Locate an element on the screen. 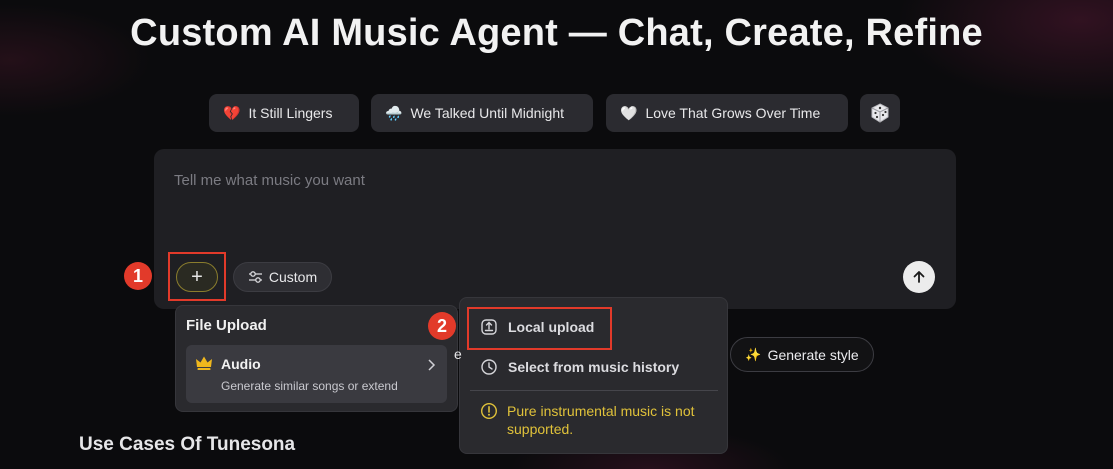 This screenshot has width=1113, height=469. partially-hidden-text: e is located at coordinates (458, 354).